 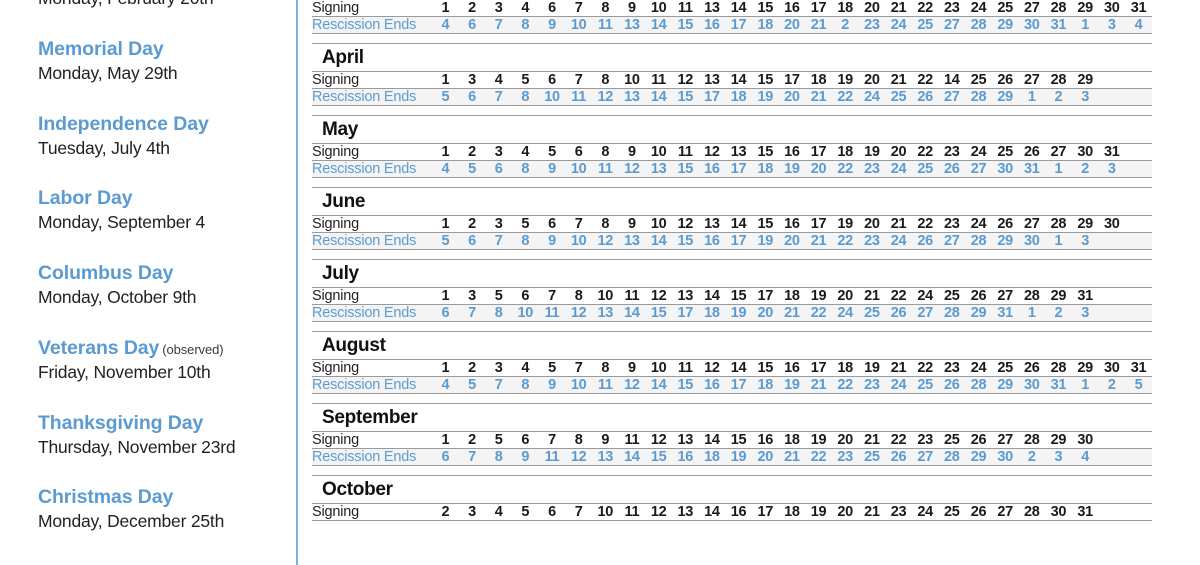 I want to click on holiday-entry: Monday, February 20th, so click(x=167, y=5).